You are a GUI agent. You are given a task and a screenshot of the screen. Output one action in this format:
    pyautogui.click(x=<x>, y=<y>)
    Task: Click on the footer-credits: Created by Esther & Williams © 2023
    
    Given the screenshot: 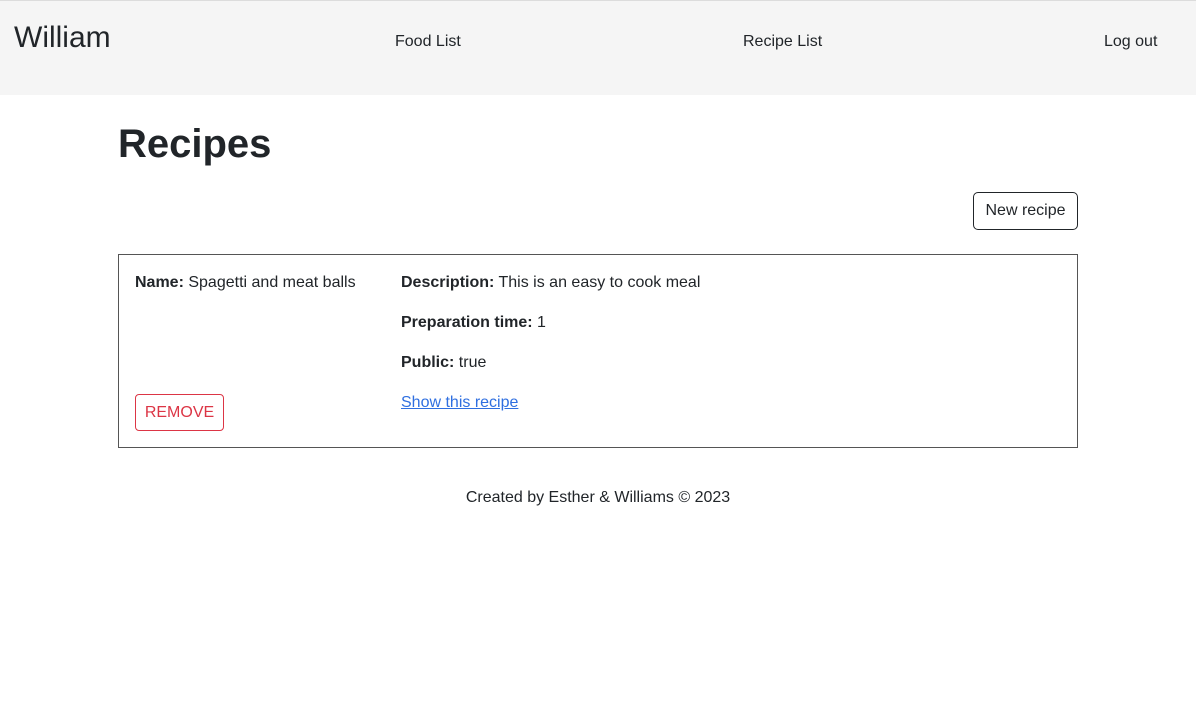 What is the action you would take?
    pyautogui.click(x=598, y=497)
    